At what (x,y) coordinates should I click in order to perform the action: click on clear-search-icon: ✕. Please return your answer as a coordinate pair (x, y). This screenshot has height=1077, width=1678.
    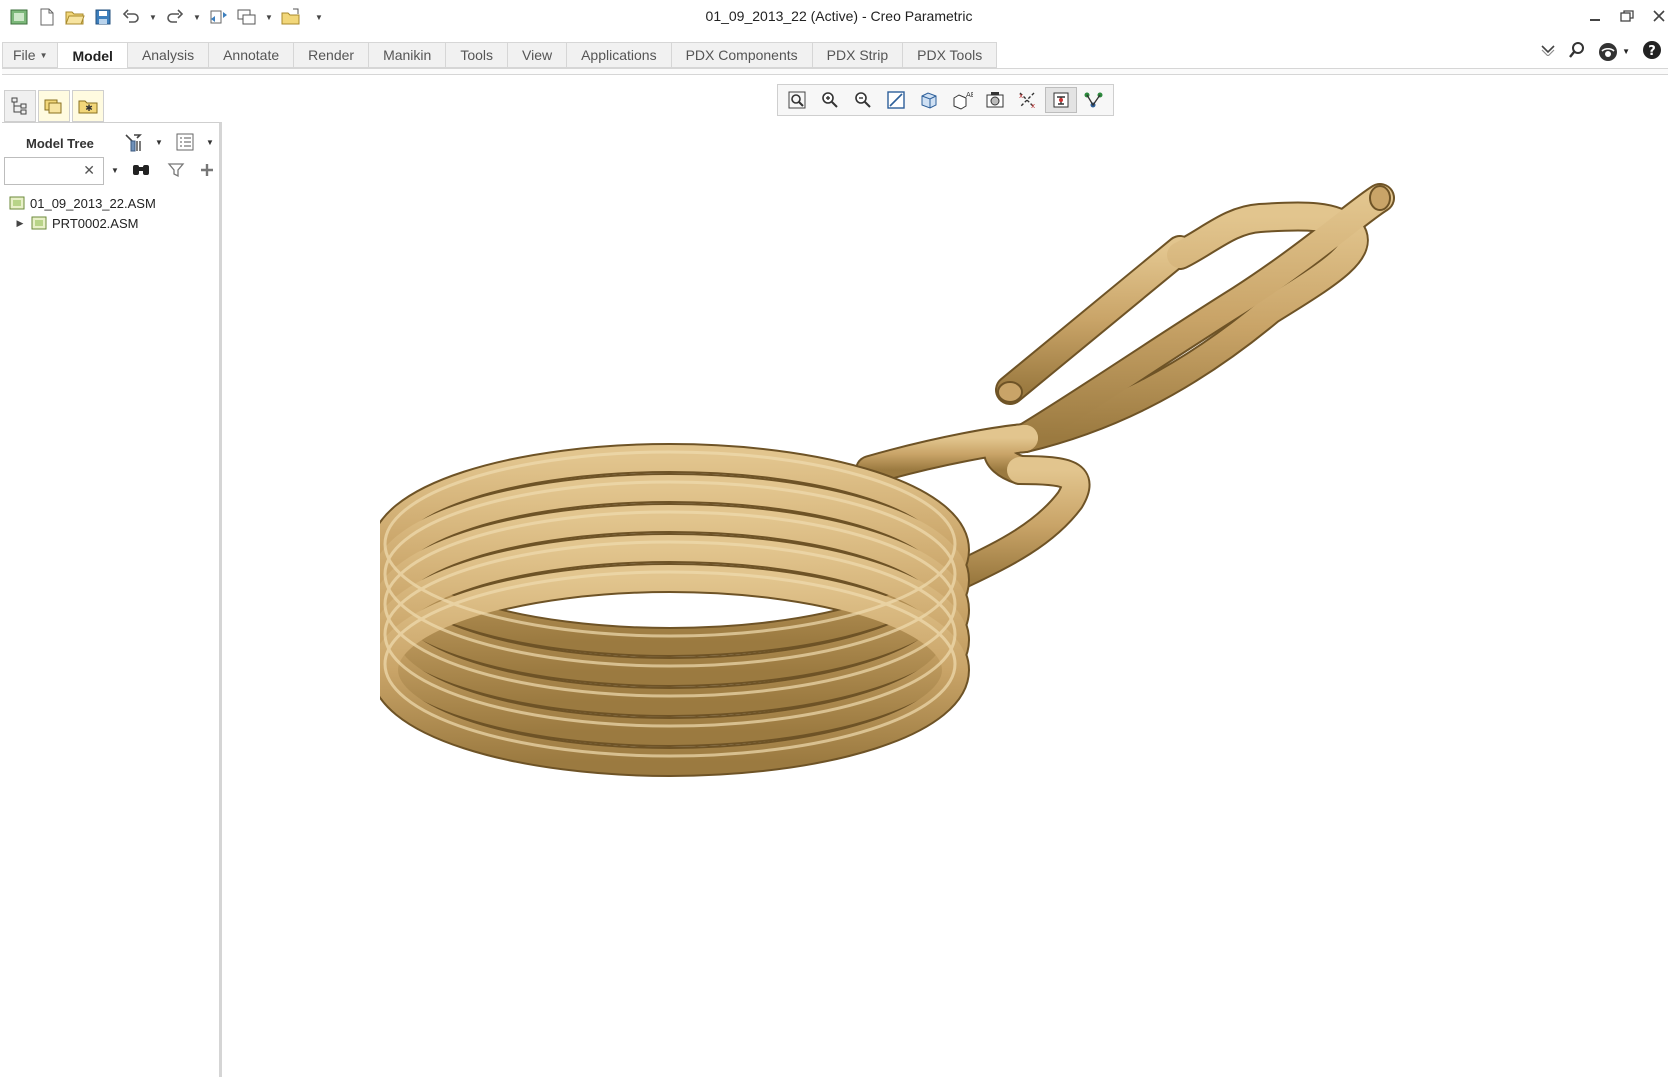
    Looking at the image, I should click on (89, 170).